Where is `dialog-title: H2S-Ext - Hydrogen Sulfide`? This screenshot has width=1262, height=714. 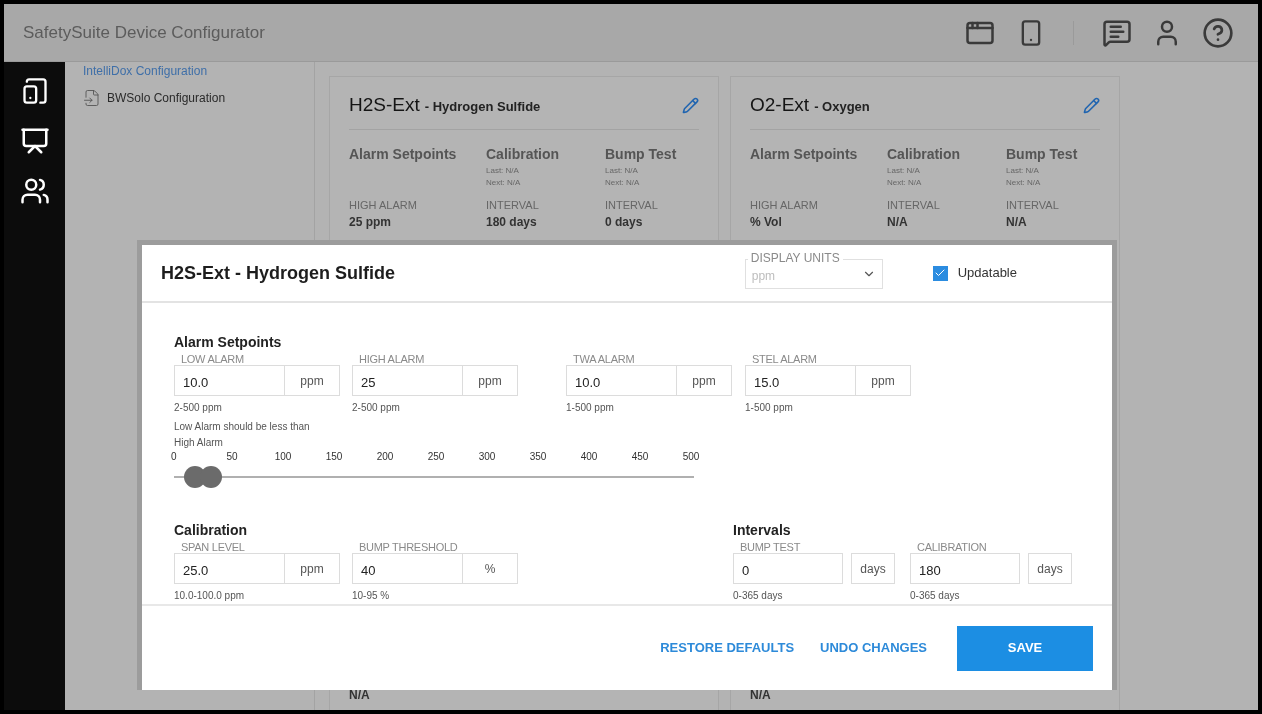 dialog-title: H2S-Ext - Hydrogen Sulfide is located at coordinates (279, 273).